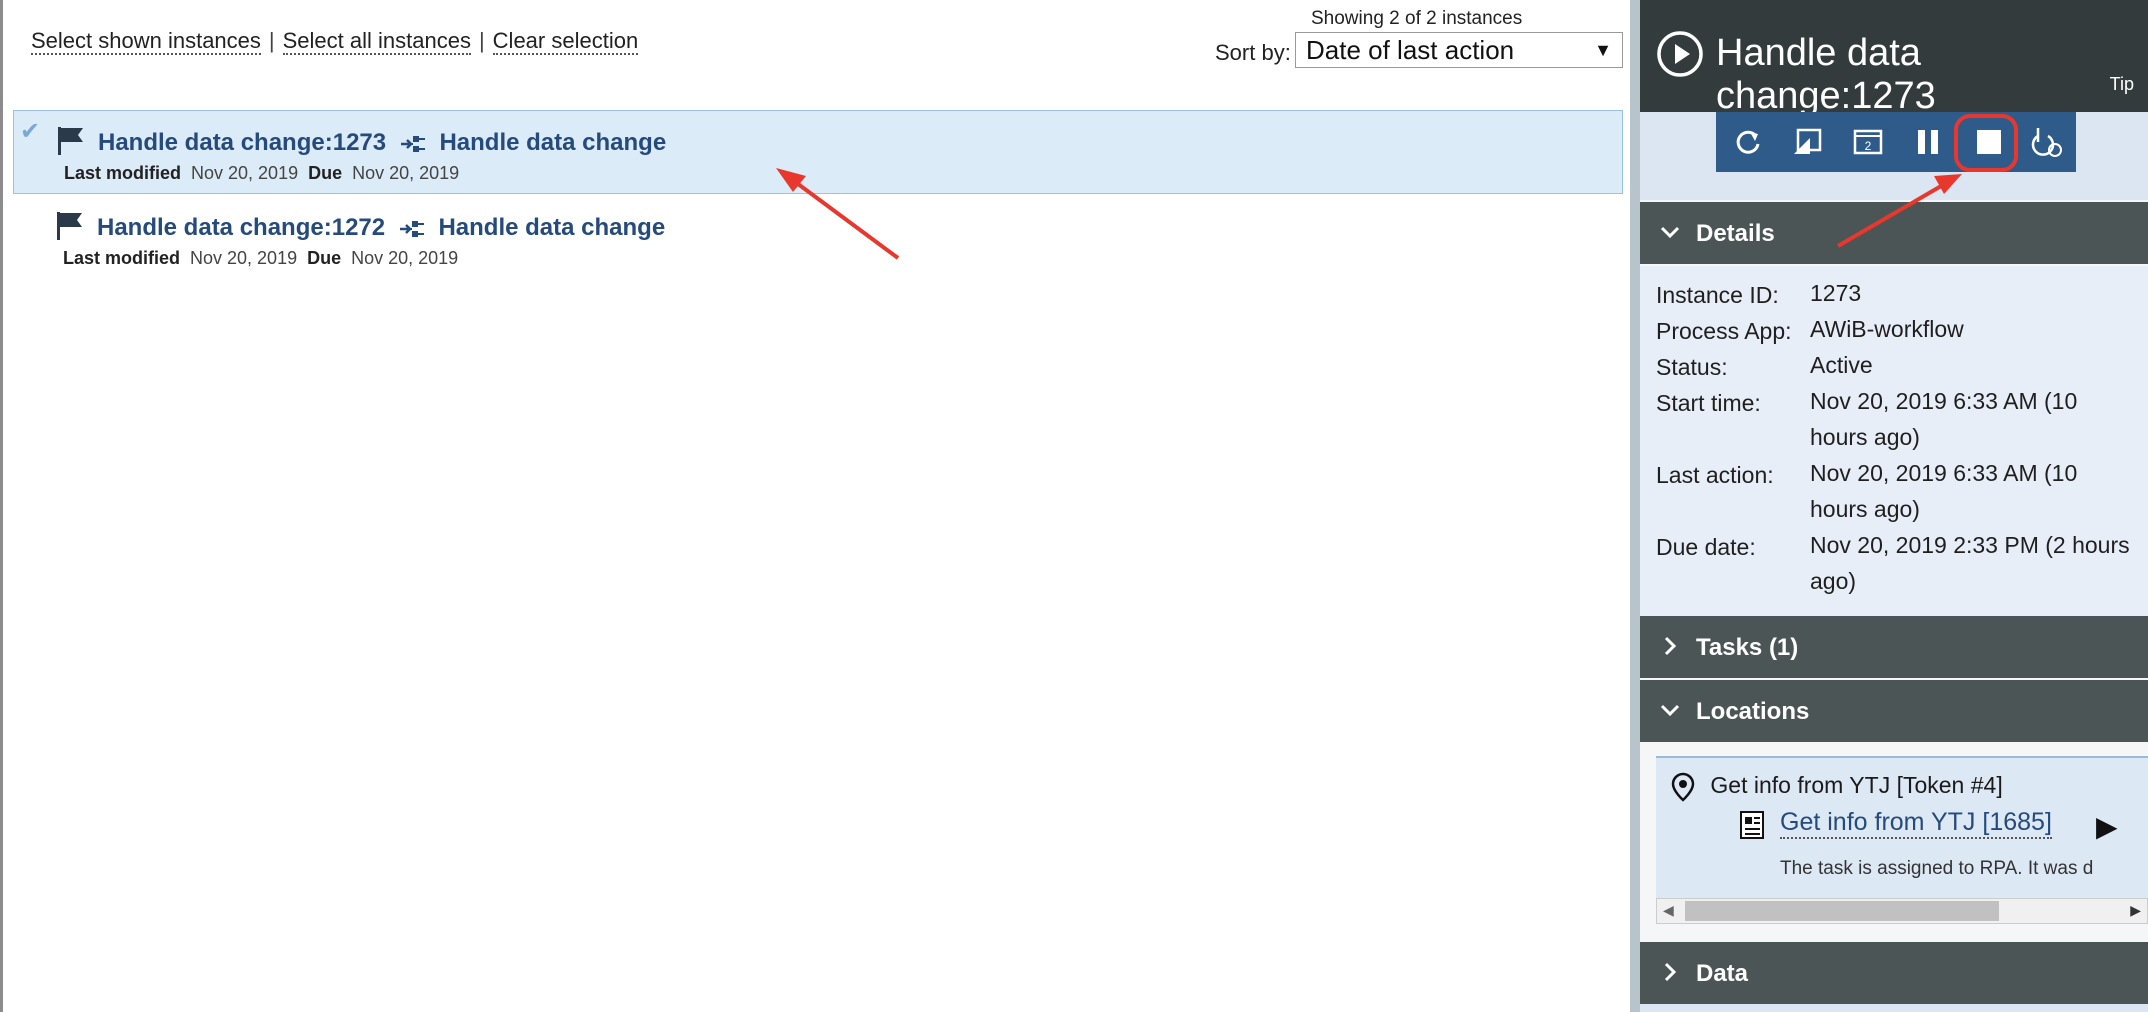  What do you see at coordinates (1970, 563) in the screenshot?
I see `detail-value: Nov 20, 2019 2:33 PM (2 hours ago)` at bounding box center [1970, 563].